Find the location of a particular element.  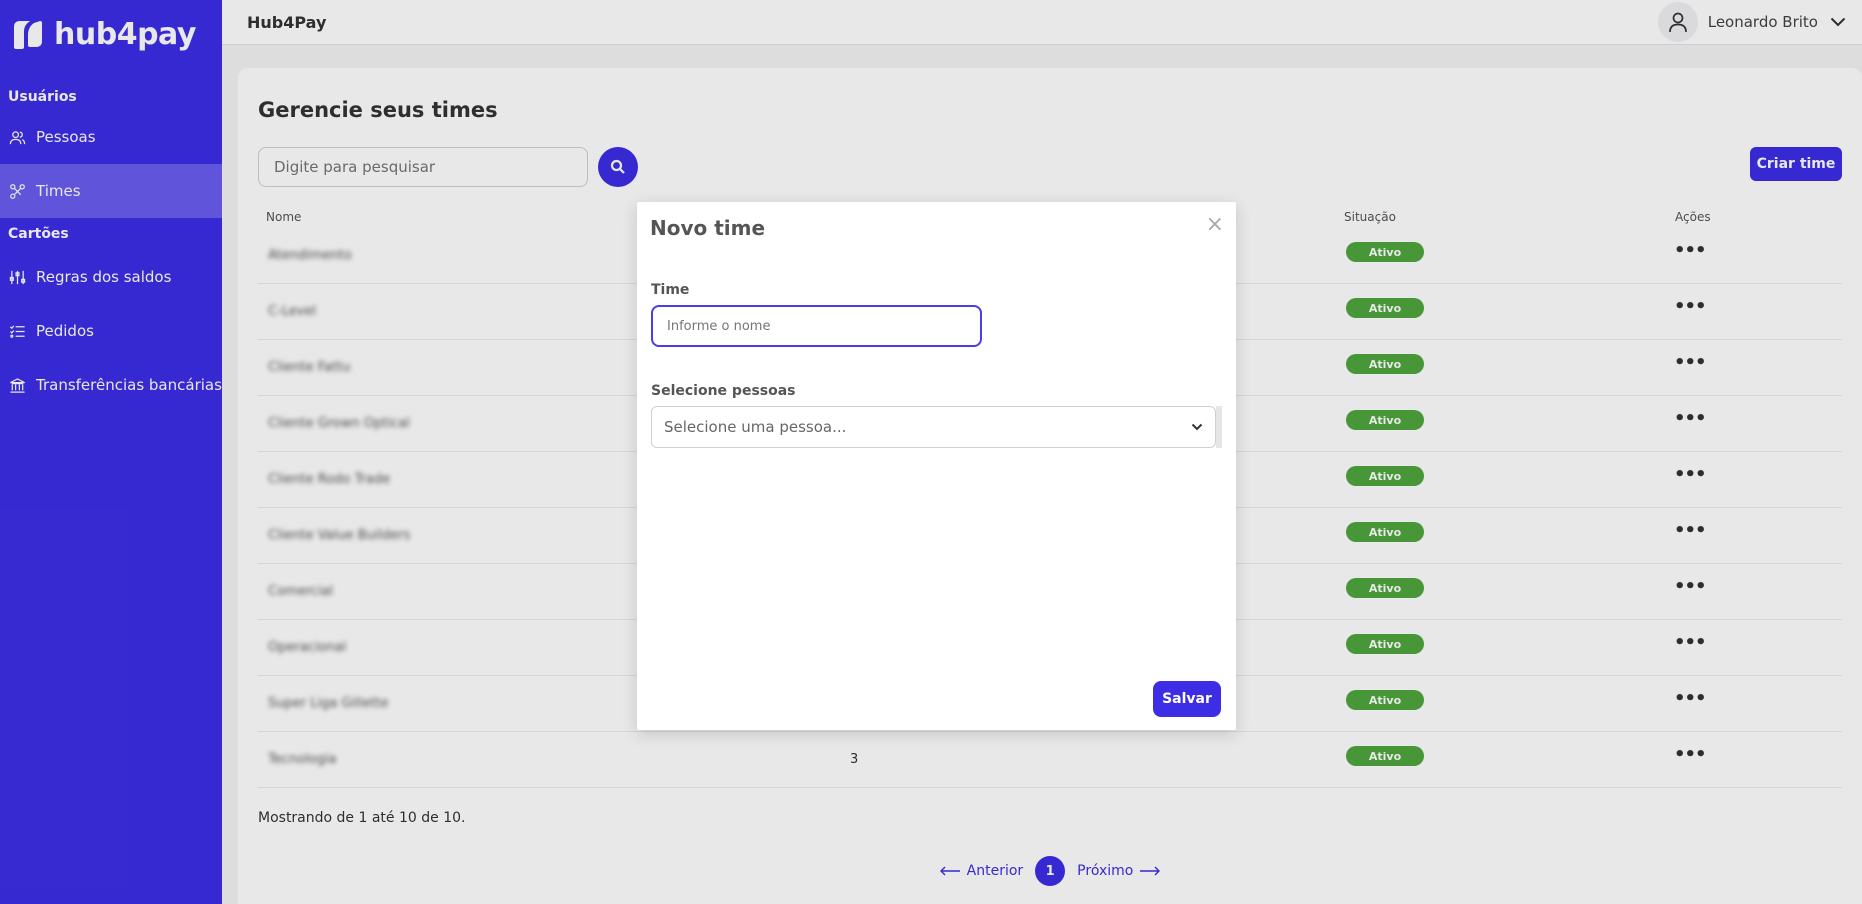

team-name-label: Time is located at coordinates (670, 290).